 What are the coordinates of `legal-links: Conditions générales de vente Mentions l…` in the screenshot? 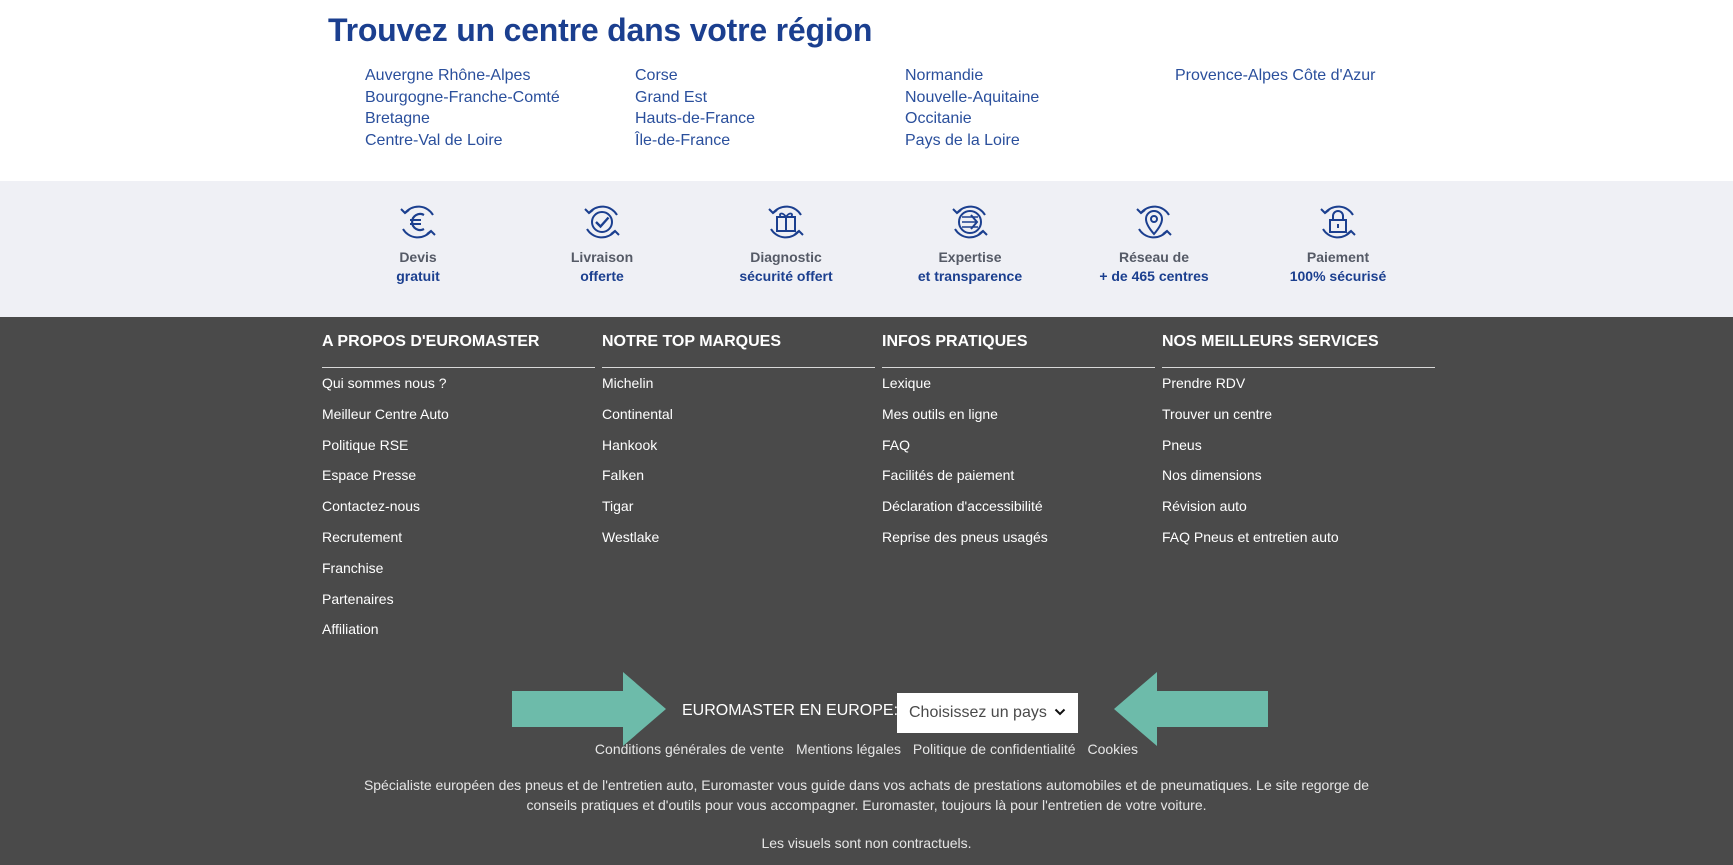 It's located at (866, 749).